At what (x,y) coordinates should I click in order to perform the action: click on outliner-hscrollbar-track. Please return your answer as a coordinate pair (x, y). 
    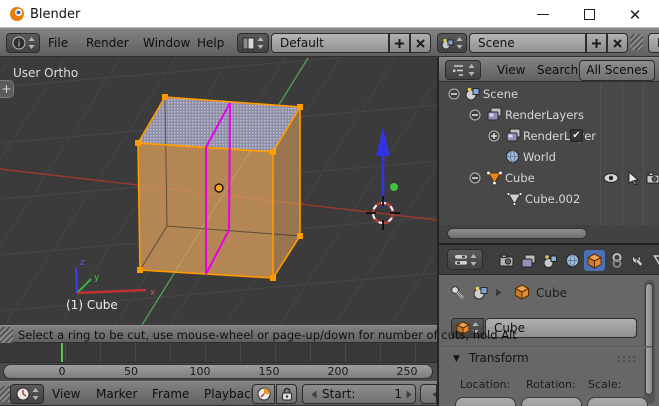
    Looking at the image, I should click on (549, 234).